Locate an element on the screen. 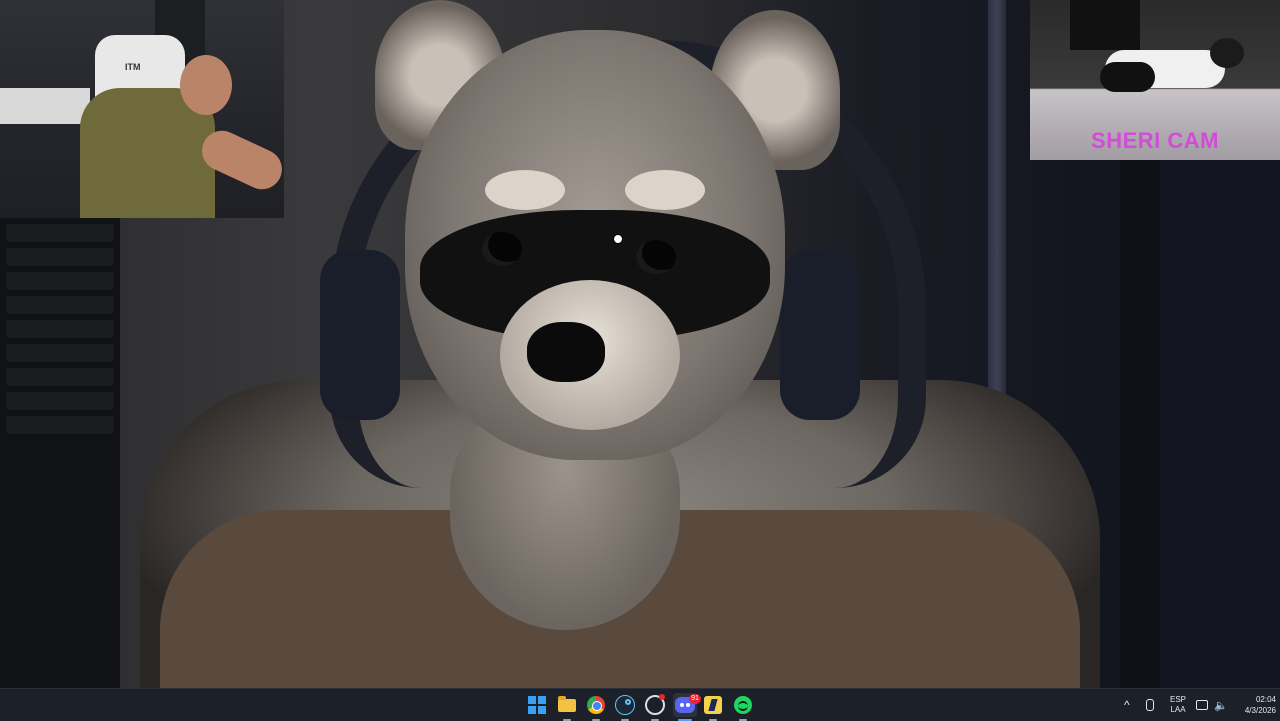 Image resolution: width=1280 pixels, height=721 pixels. raccoon-eye-left is located at coordinates (502, 249).